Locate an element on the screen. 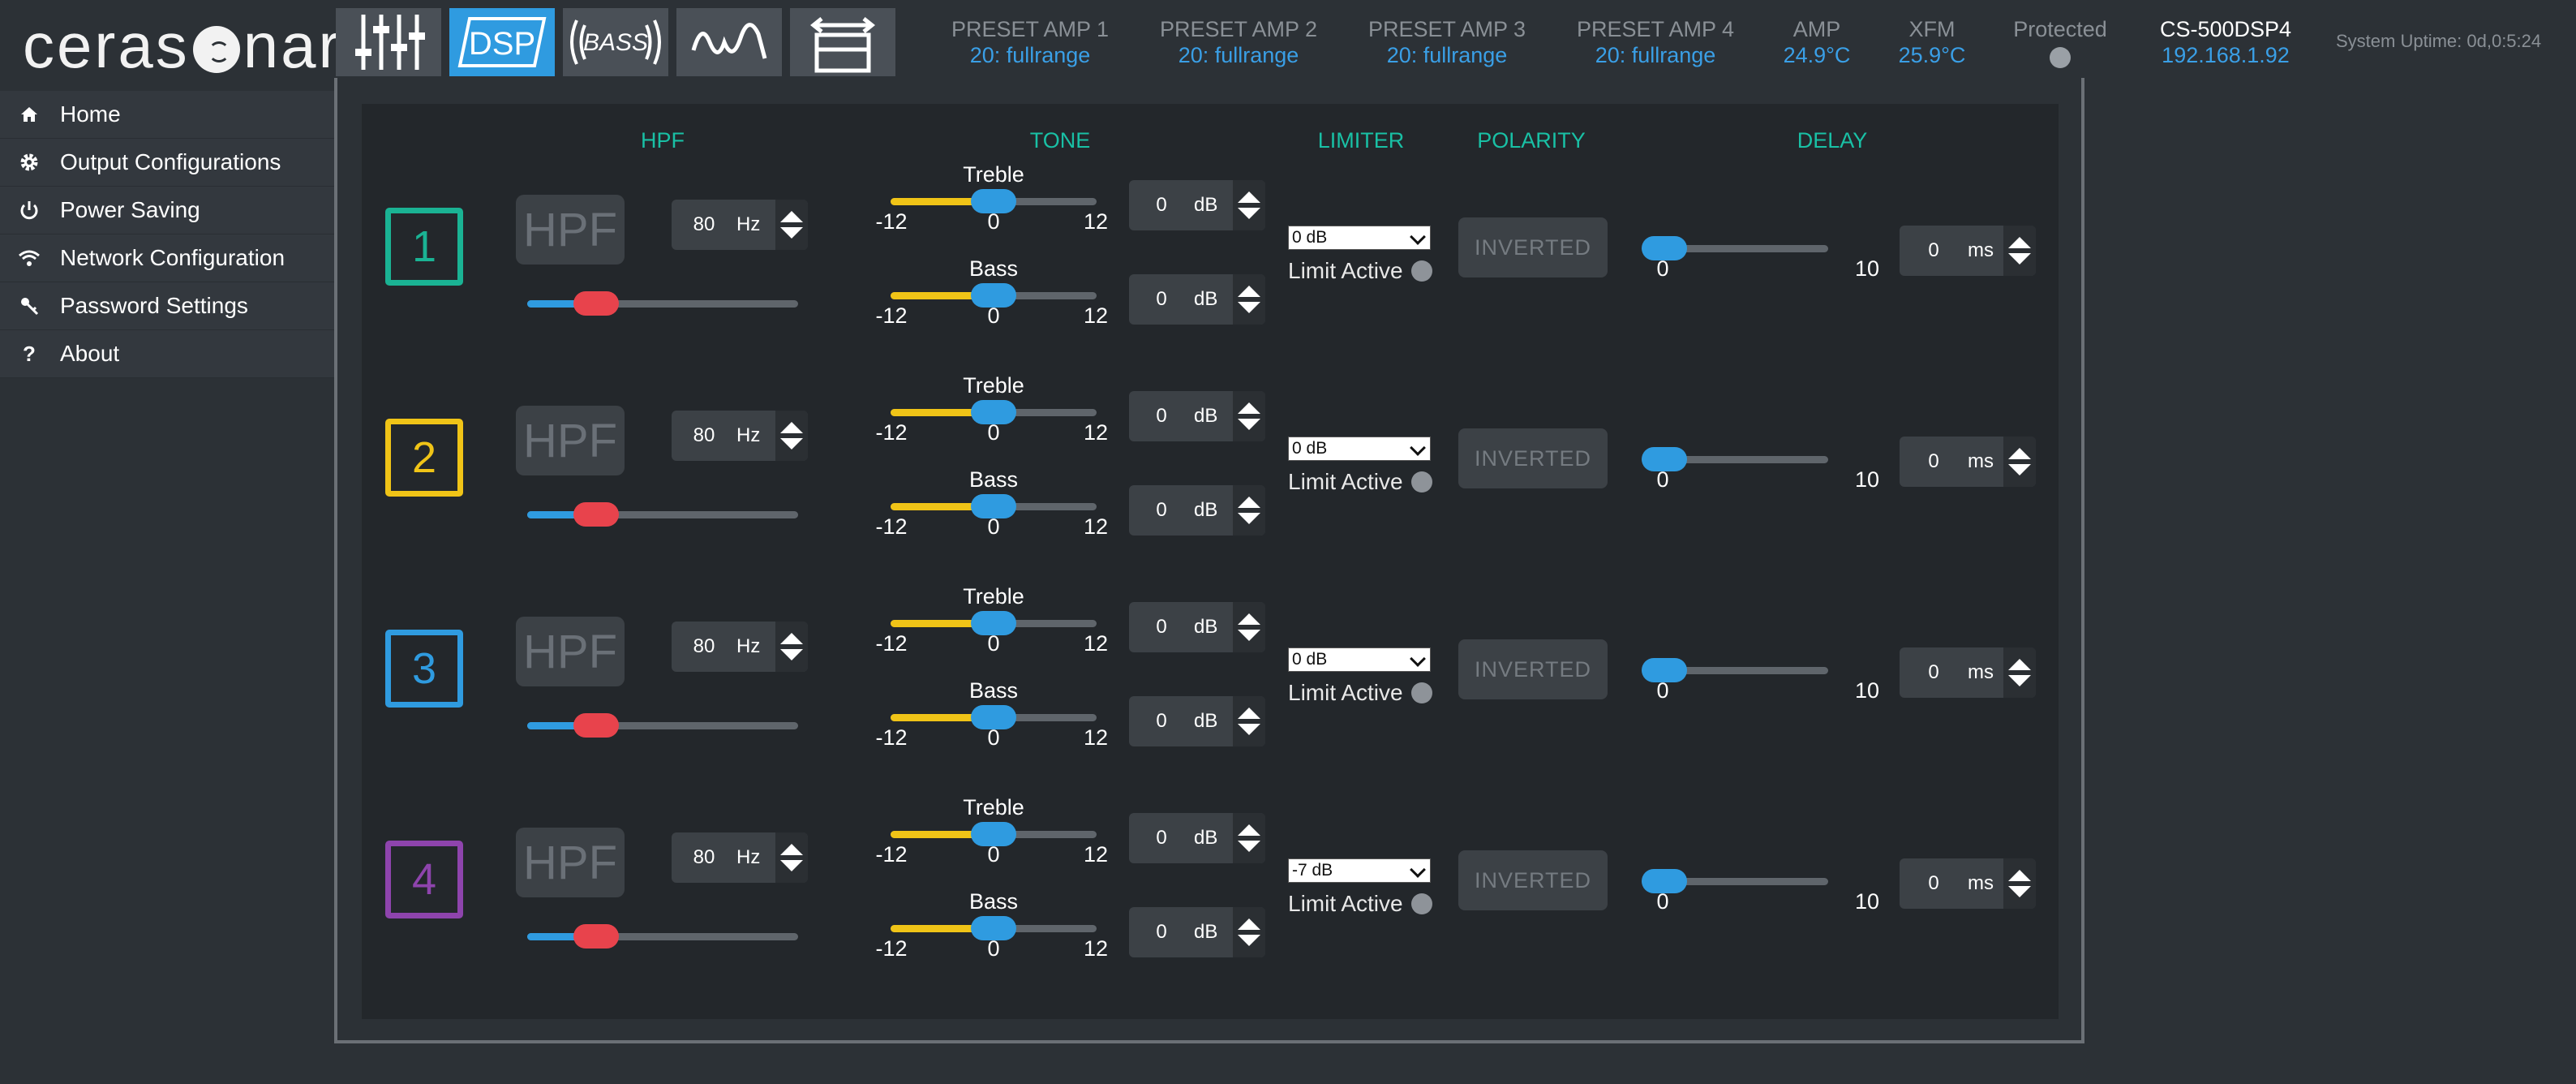 This screenshot has height=1084, width=2576. expand-button is located at coordinates (842, 42).